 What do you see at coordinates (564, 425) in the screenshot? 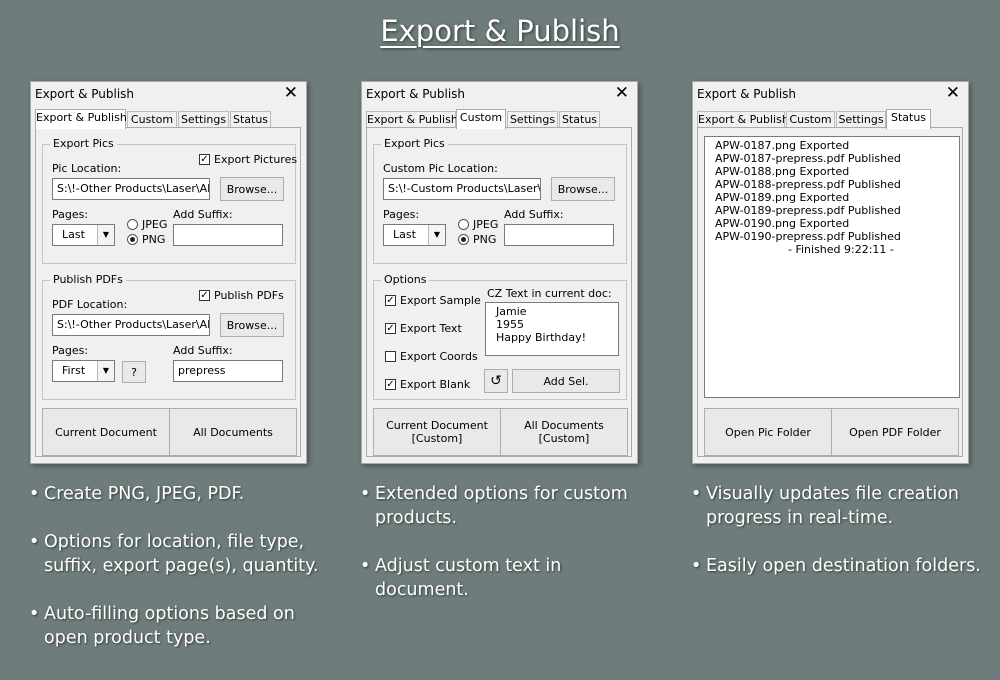
I see `button-line: All Documents` at bounding box center [564, 425].